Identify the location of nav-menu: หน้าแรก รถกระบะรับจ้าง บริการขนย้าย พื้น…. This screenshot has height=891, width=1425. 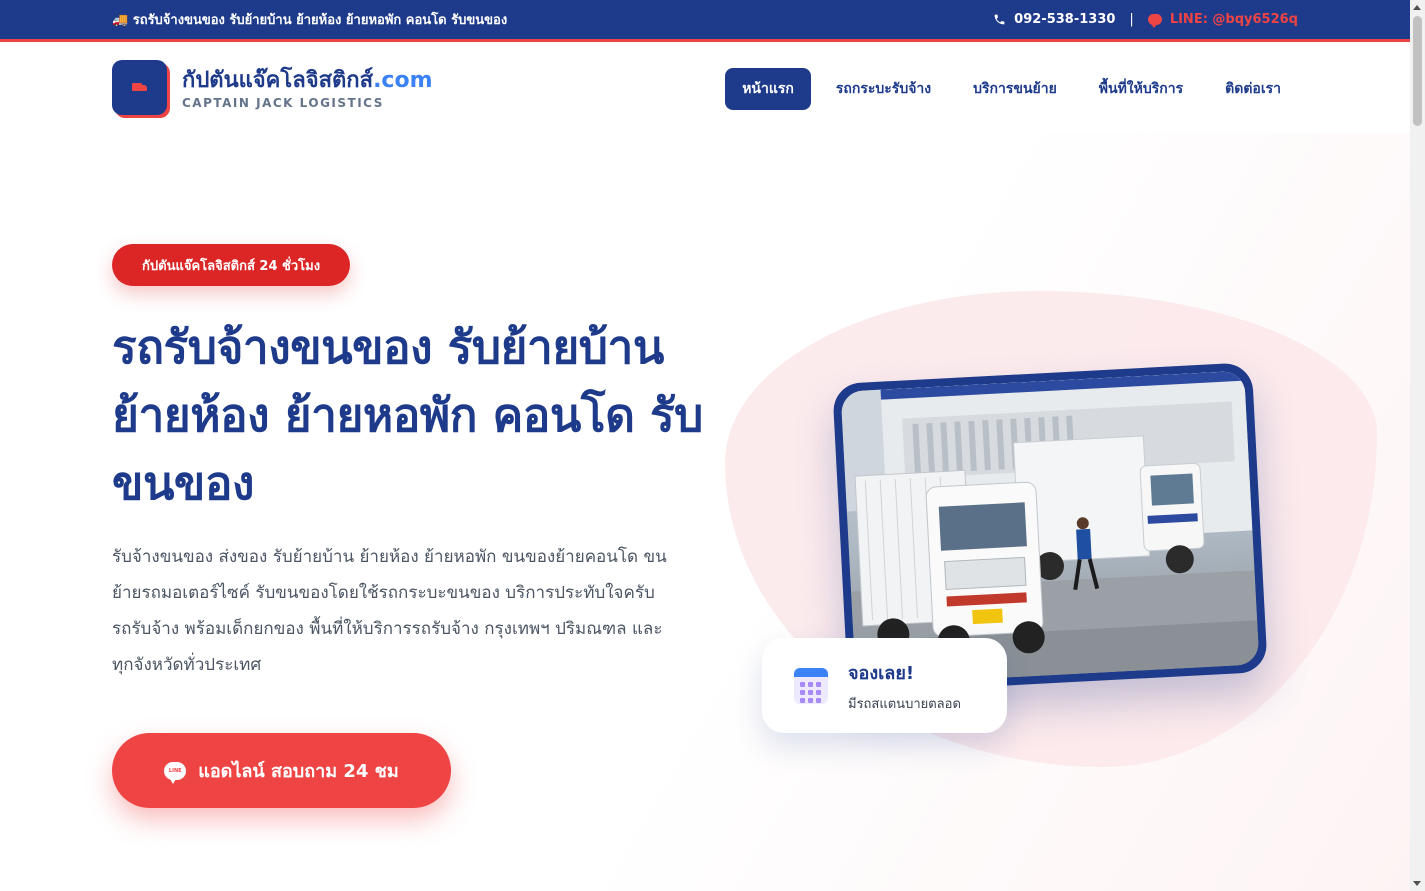
(1011, 89).